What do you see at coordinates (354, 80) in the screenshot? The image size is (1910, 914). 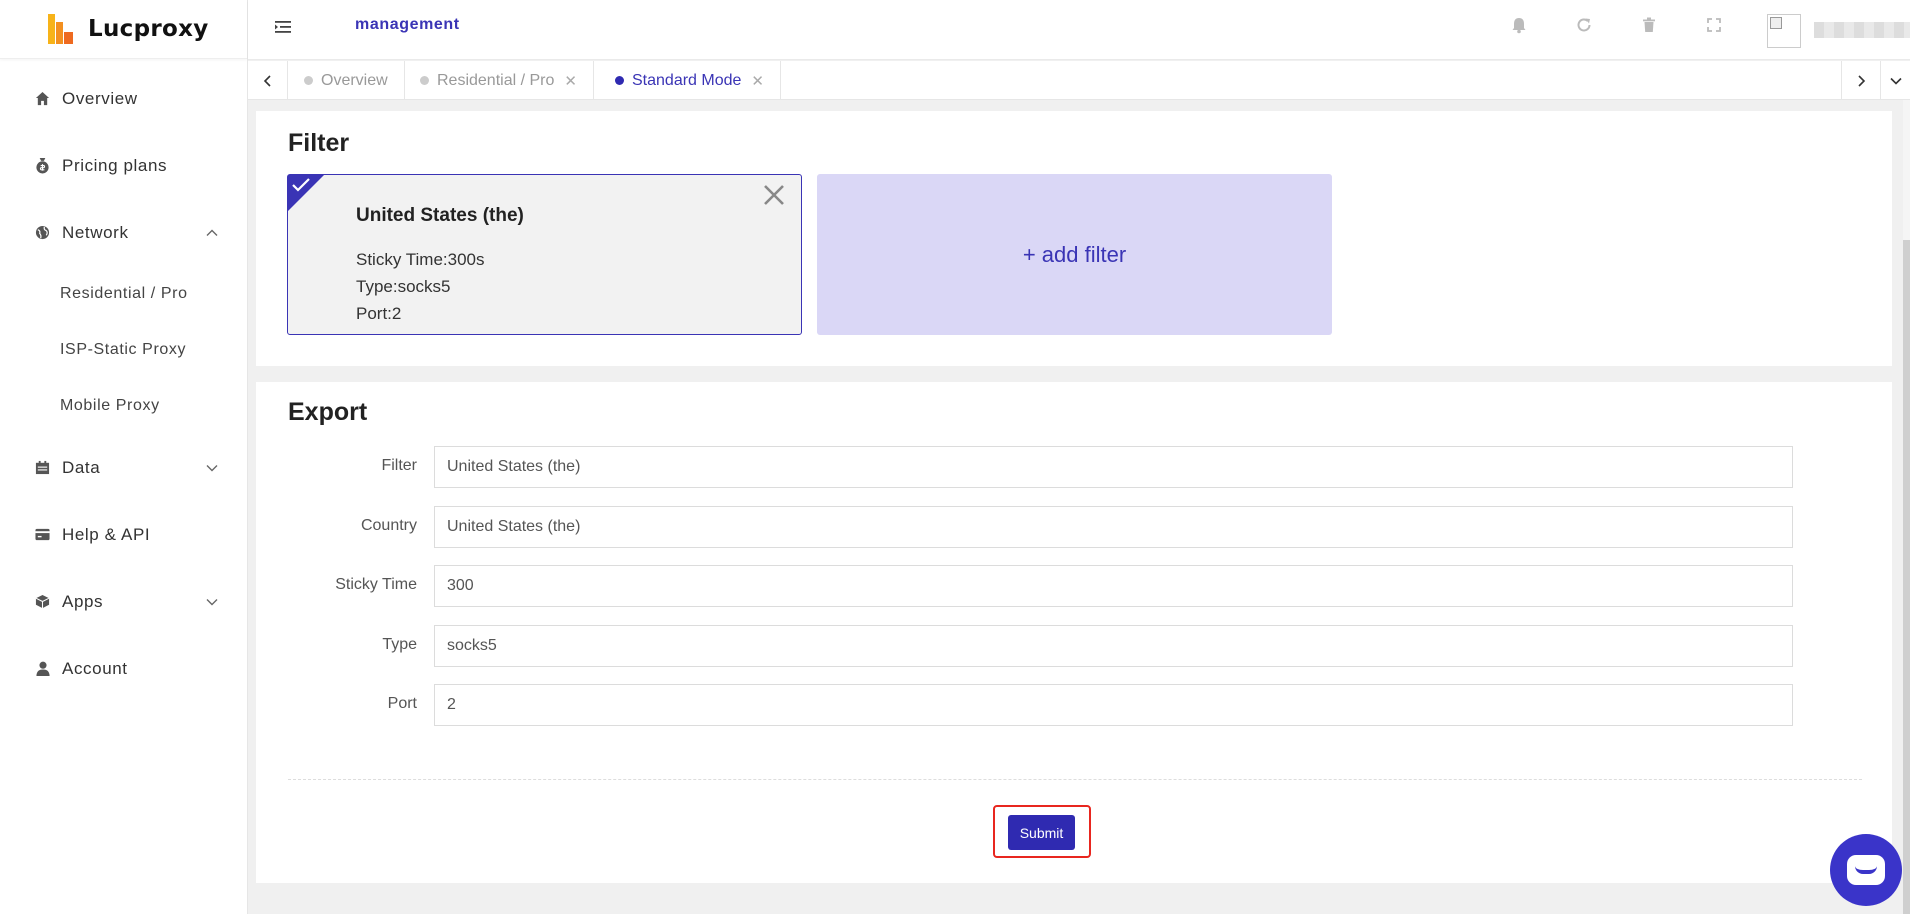 I see `tab-label: Overview` at bounding box center [354, 80].